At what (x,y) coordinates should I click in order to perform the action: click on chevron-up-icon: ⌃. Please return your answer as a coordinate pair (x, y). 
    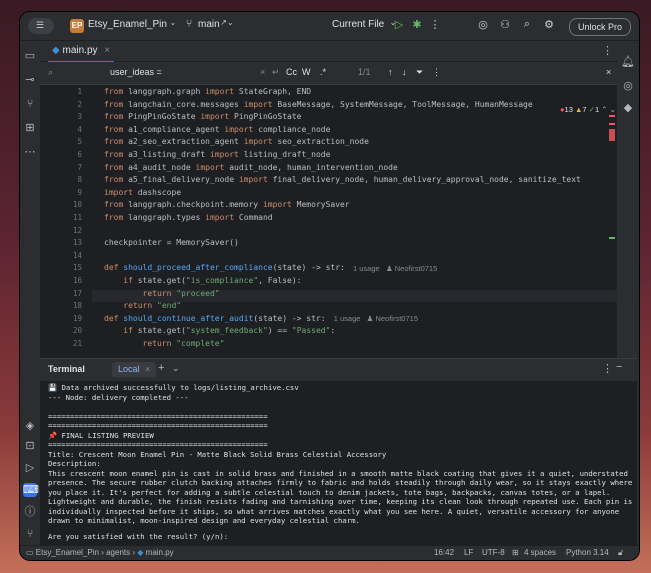
    Looking at the image, I should click on (604, 109).